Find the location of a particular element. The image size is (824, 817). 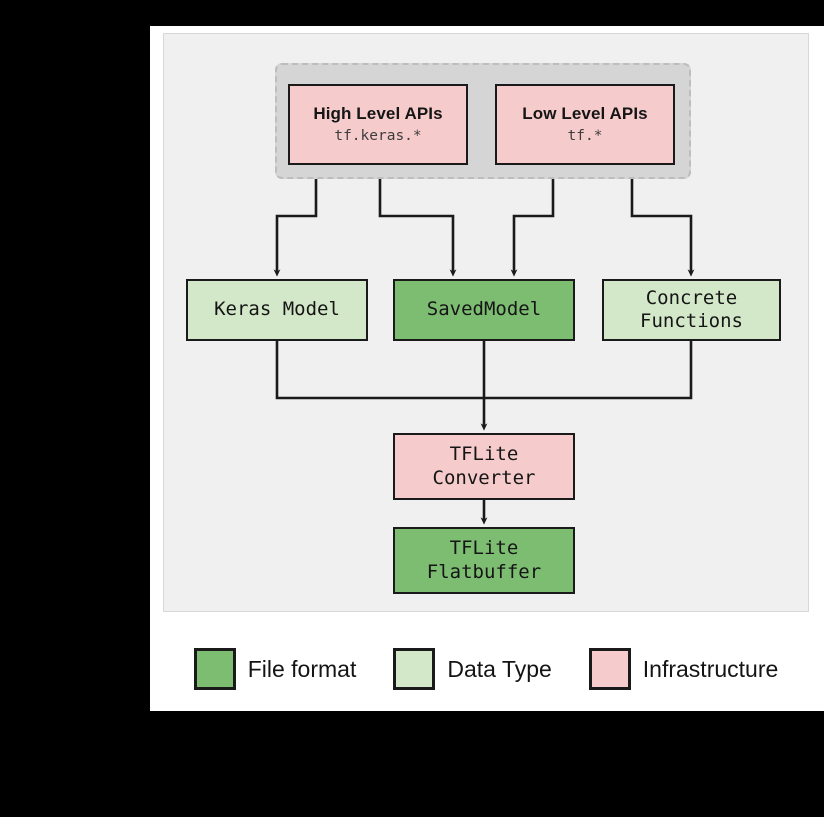

legend-label-infrastructure: Infrastructure is located at coordinates (710, 668).